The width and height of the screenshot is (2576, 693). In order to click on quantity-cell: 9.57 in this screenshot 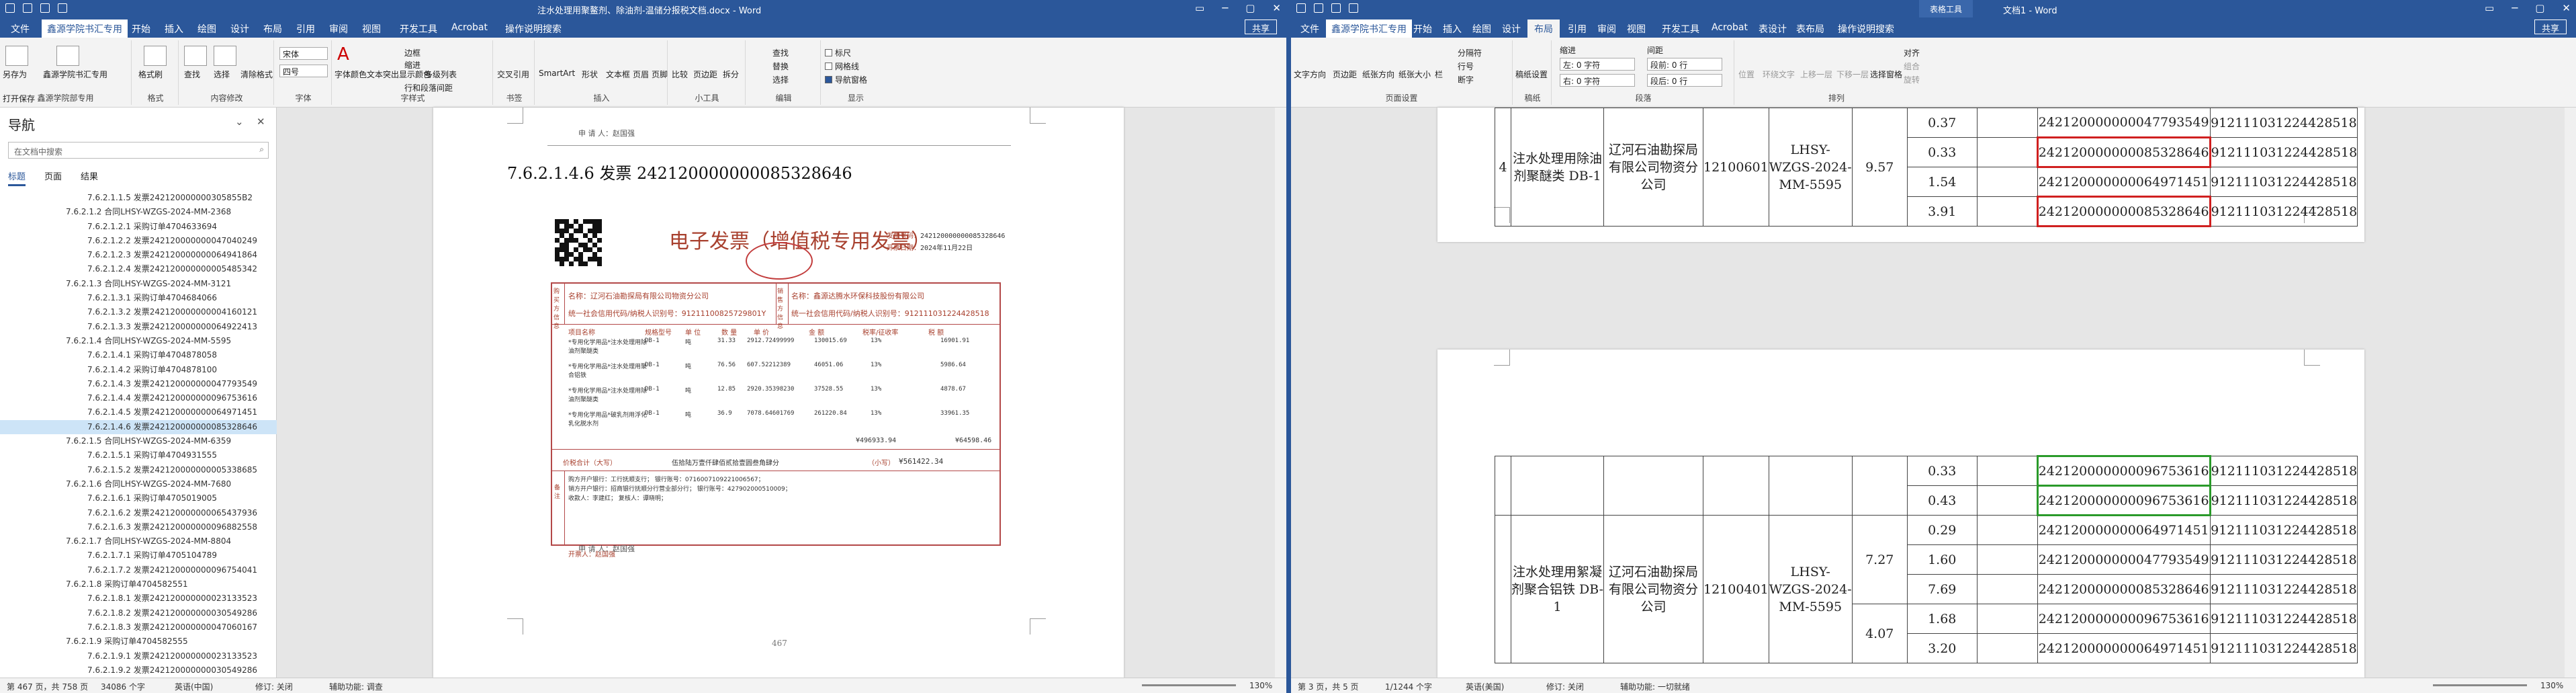, I will do `click(1880, 167)`.